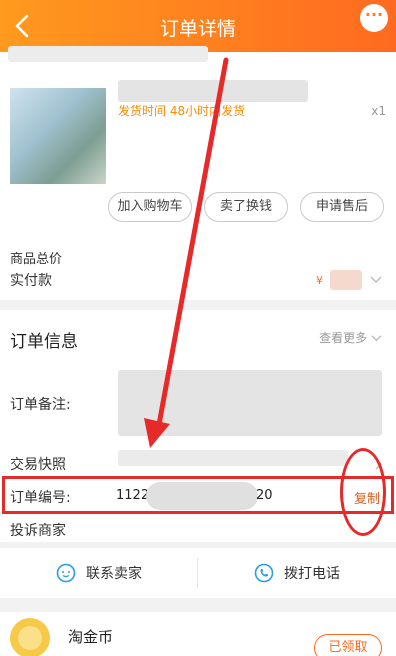 The width and height of the screenshot is (396, 656). What do you see at coordinates (363, 492) in the screenshot?
I see `copy-highlight-circle` at bounding box center [363, 492].